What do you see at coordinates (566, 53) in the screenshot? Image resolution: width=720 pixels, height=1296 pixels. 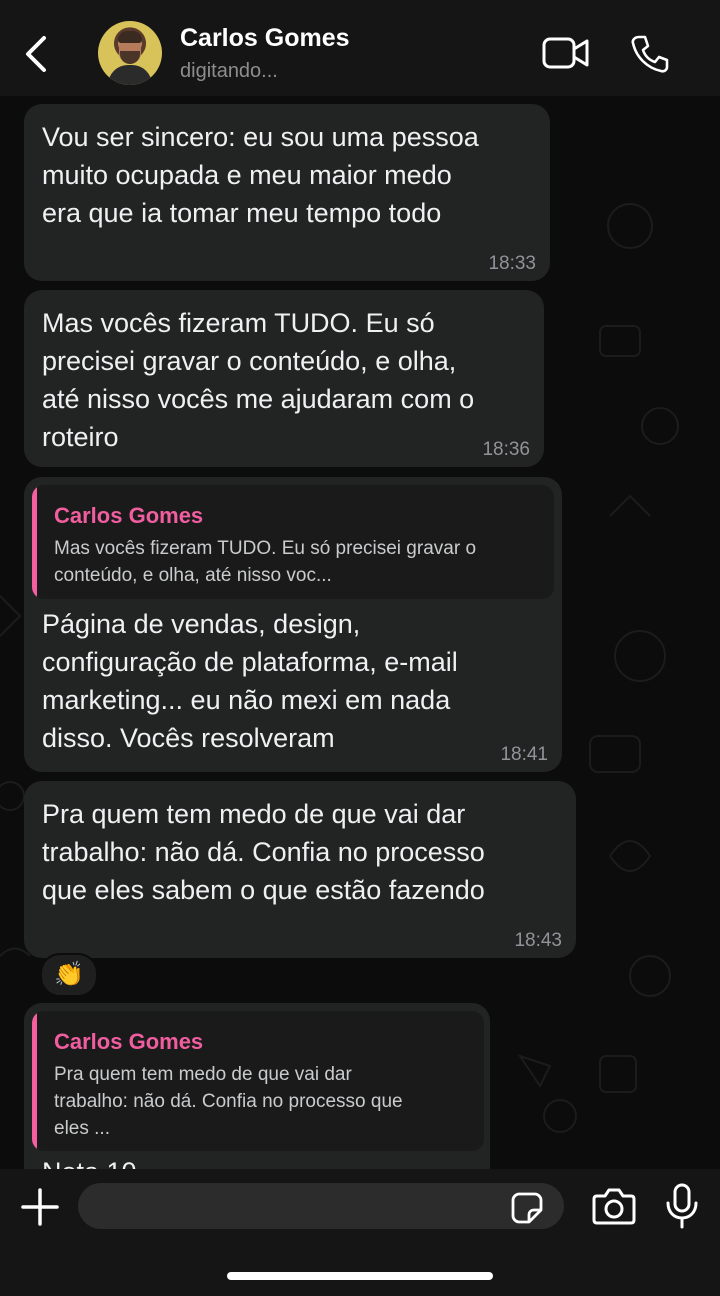 I see `video-call-icon` at bounding box center [566, 53].